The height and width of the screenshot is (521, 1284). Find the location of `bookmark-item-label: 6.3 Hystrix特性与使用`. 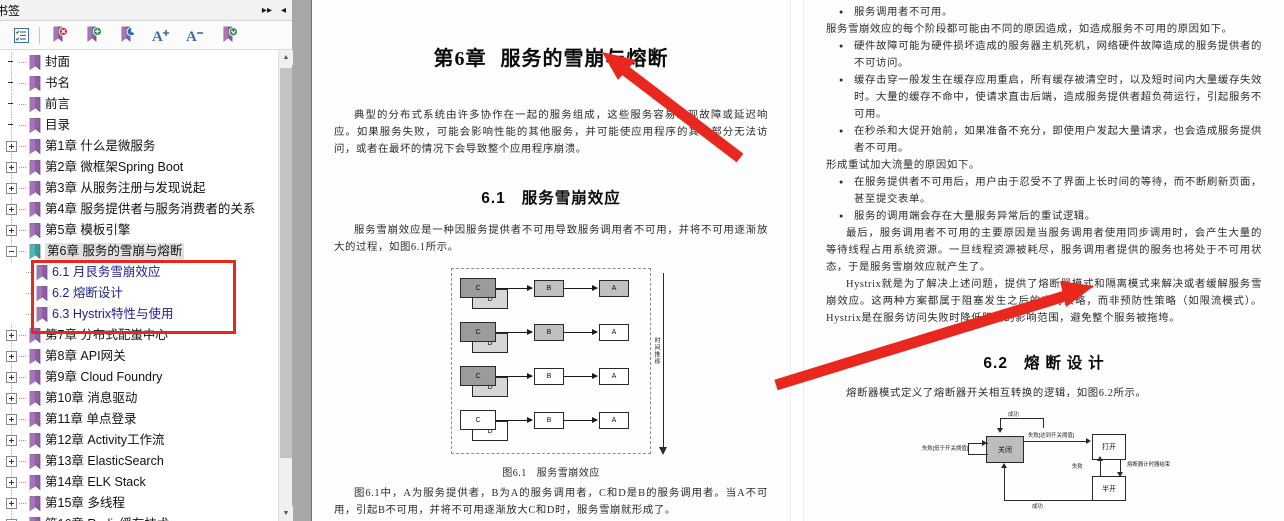

bookmark-item-label: 6.3 Hystrix特性与使用 is located at coordinates (113, 314).